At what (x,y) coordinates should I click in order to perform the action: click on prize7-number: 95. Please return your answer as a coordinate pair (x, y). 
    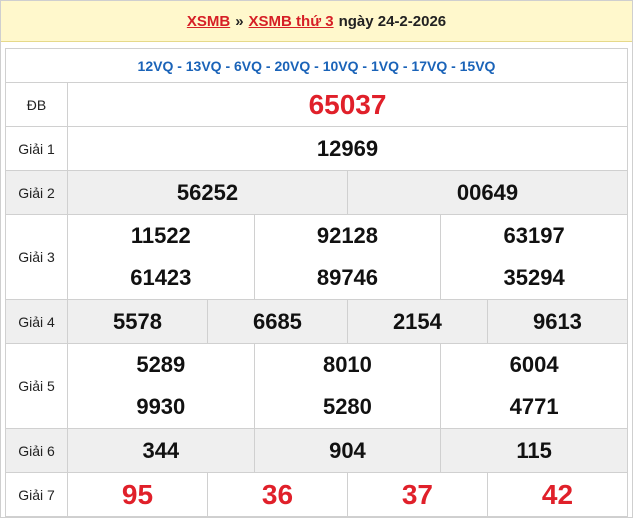
    Looking at the image, I should click on (137, 494).